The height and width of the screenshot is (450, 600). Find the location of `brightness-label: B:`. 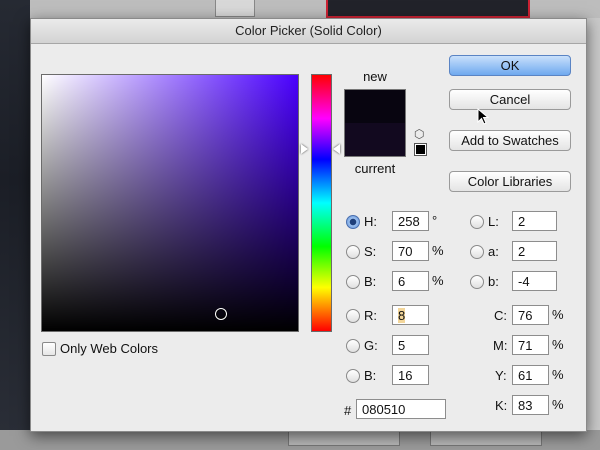

brightness-label: B: is located at coordinates (370, 281).